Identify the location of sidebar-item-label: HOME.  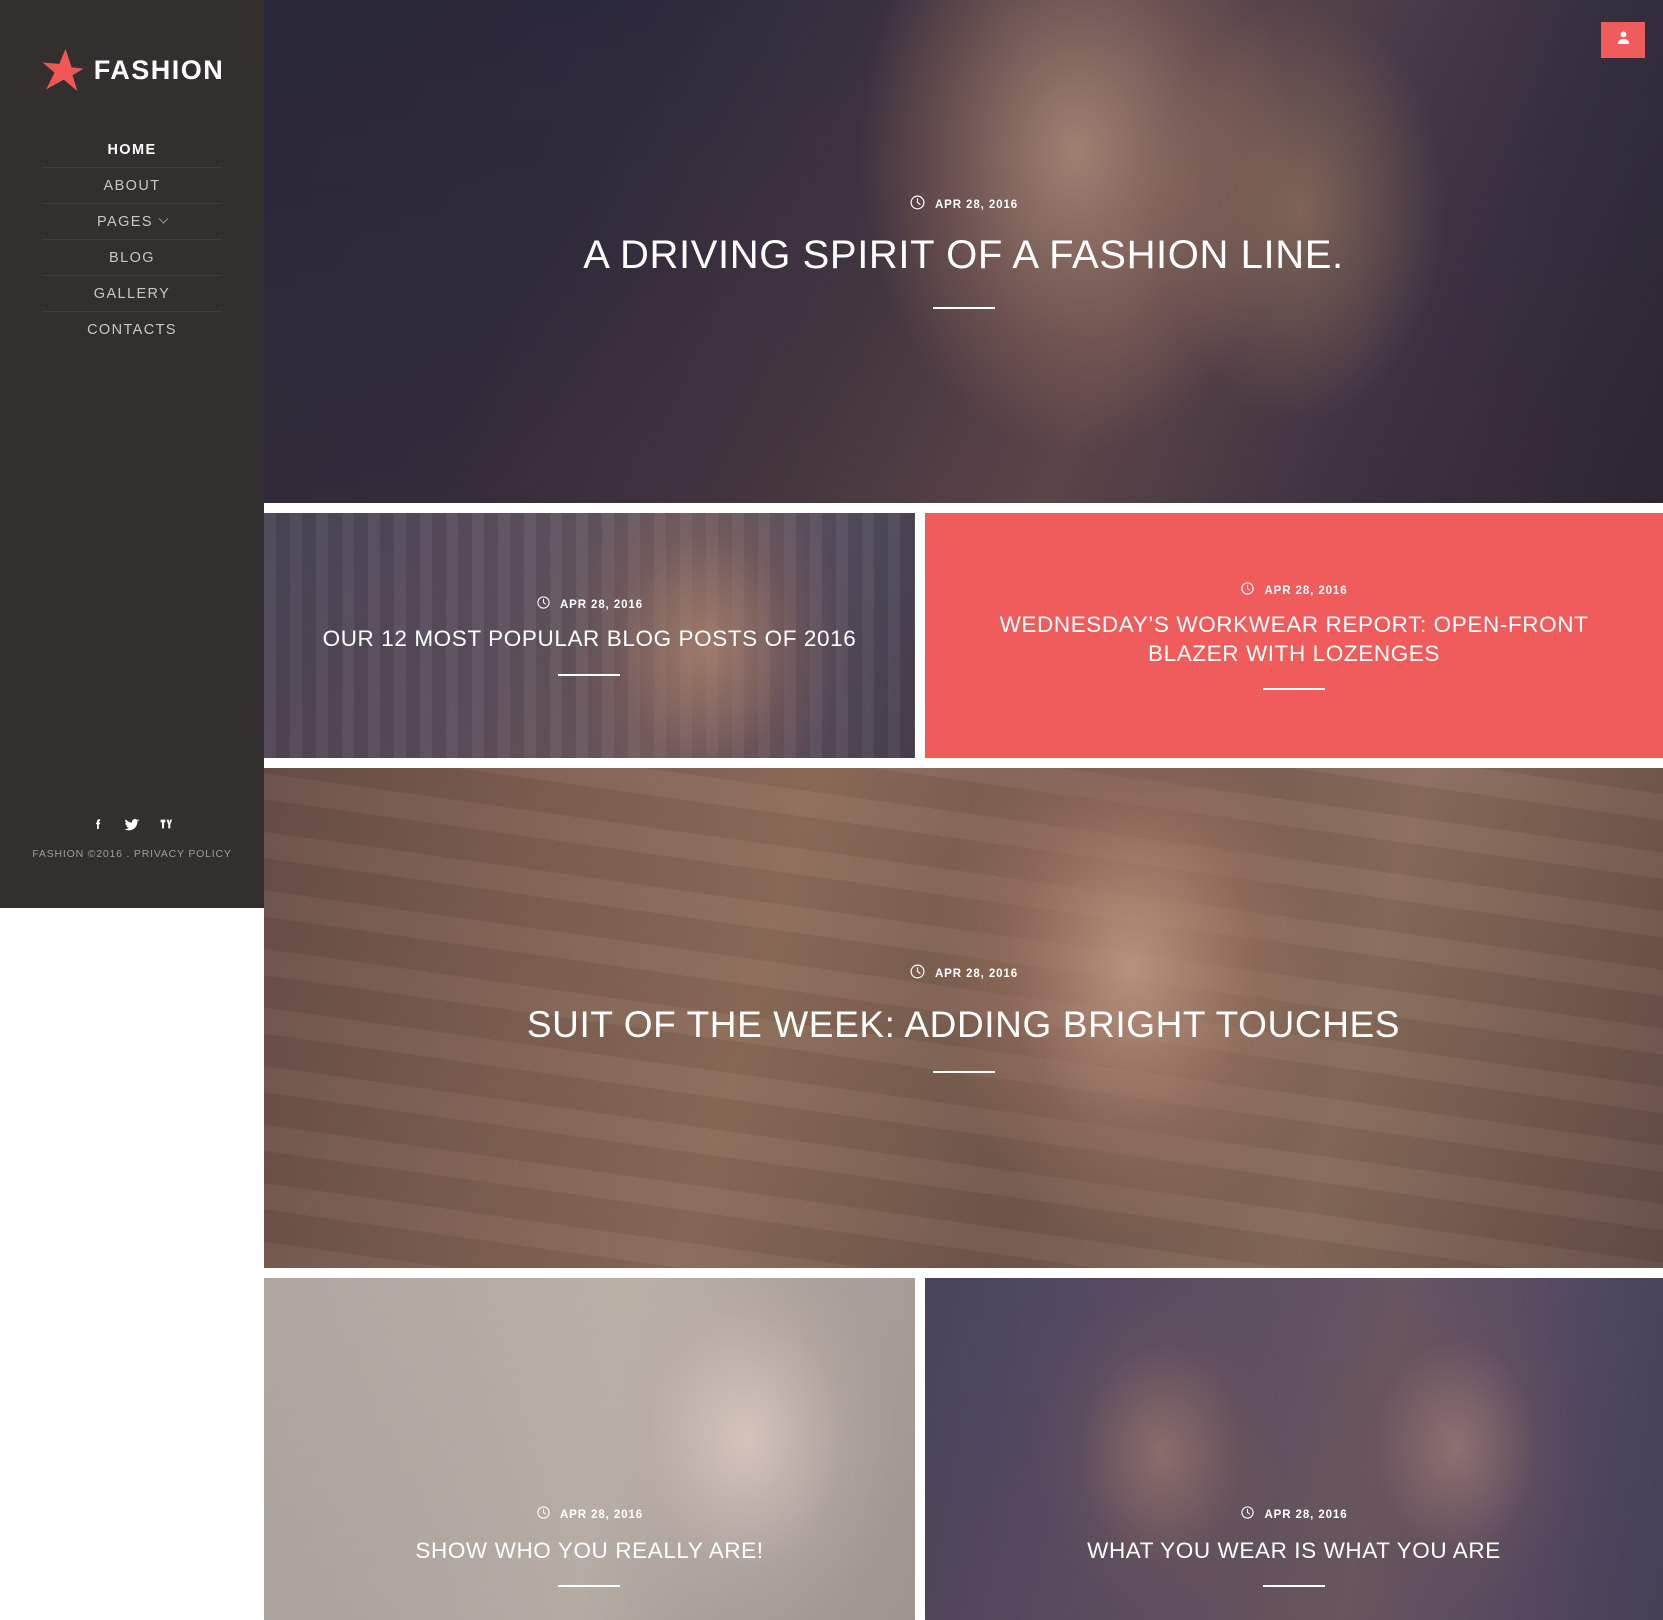
(132, 149).